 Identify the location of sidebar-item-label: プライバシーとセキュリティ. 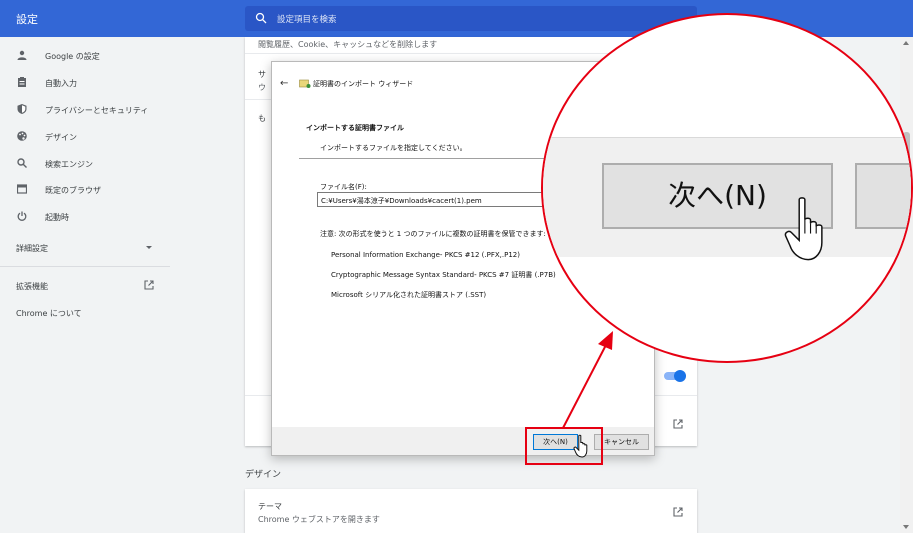
(97, 110).